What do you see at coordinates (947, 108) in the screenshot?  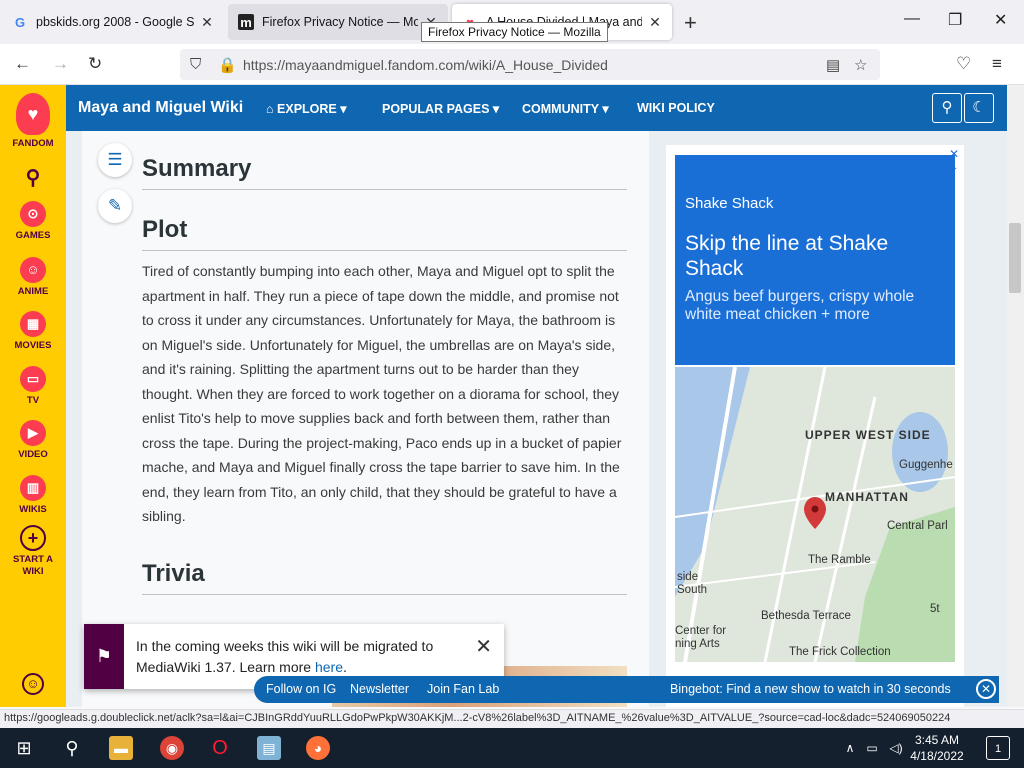 I see `search-button: ⚲` at bounding box center [947, 108].